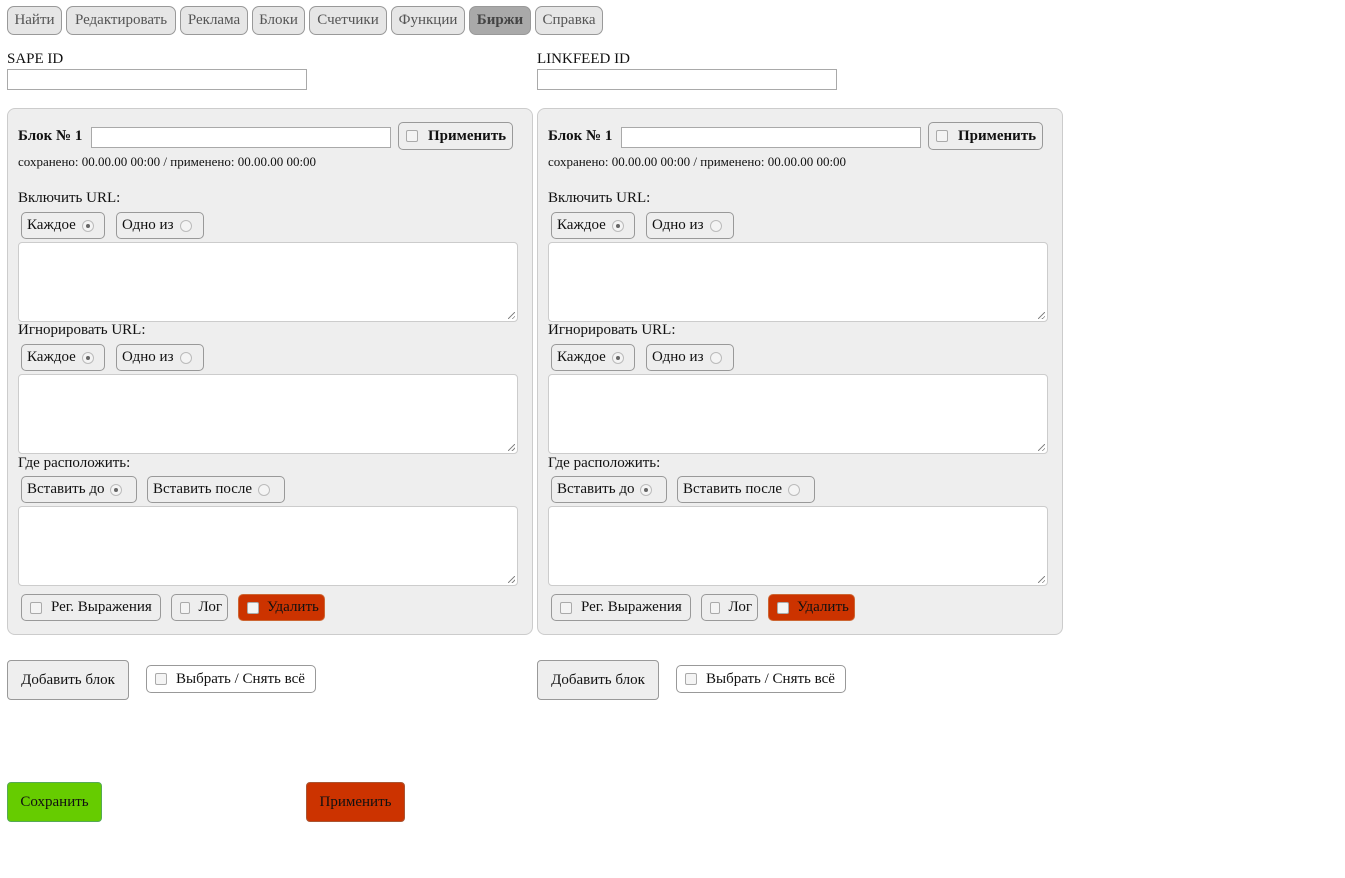 The height and width of the screenshot is (878, 1345). I want to click on tab-7: Справка, so click(569, 20).